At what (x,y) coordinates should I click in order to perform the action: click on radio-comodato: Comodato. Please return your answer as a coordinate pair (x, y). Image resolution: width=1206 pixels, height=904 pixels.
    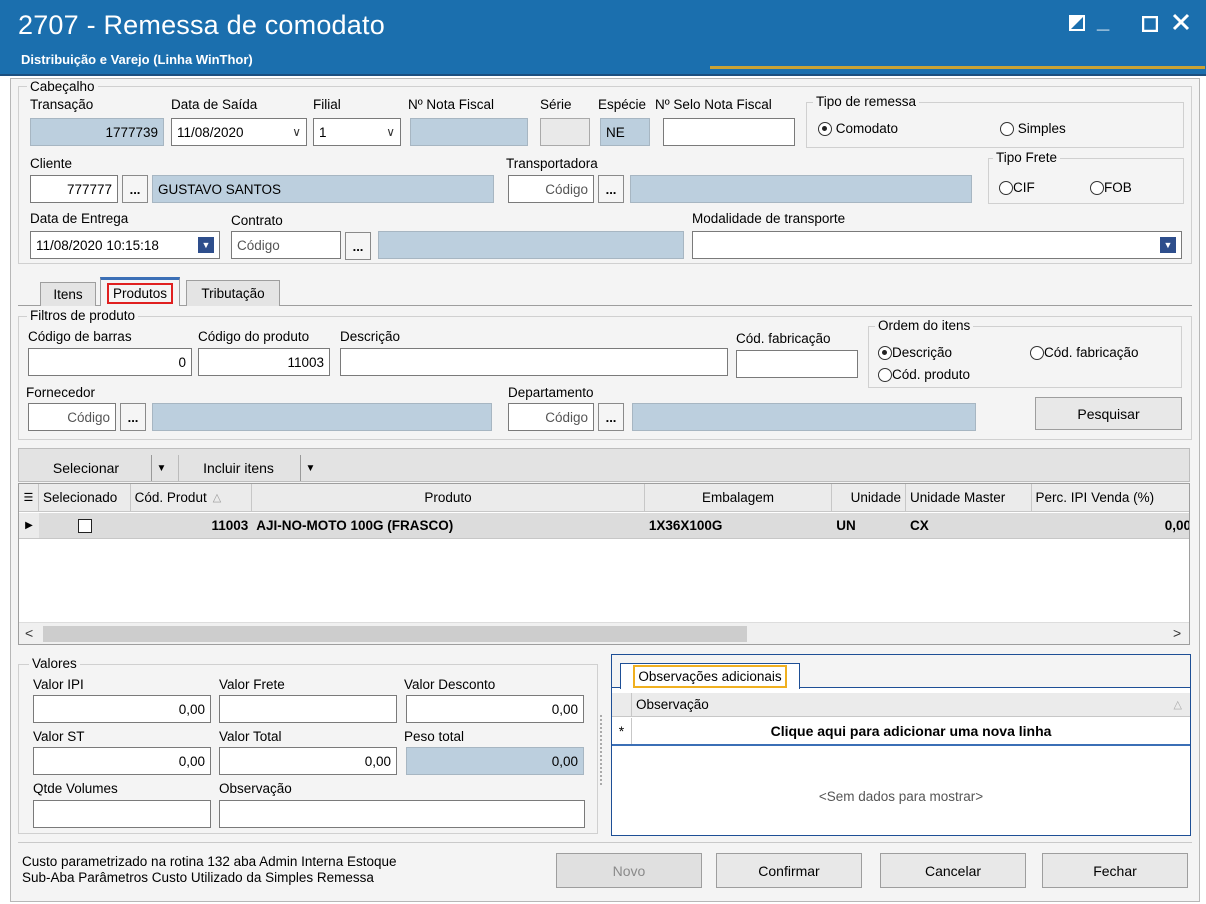
    Looking at the image, I should click on (858, 129).